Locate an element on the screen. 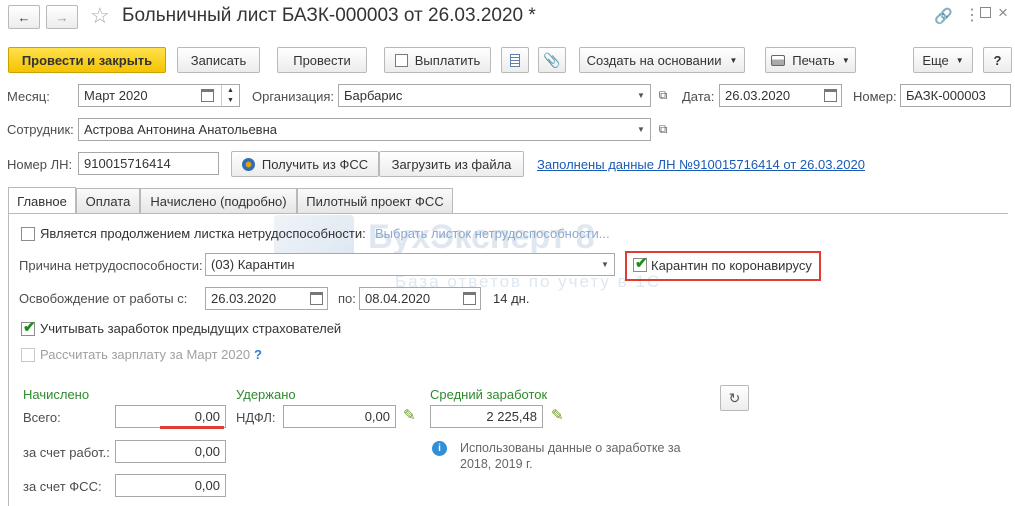 This screenshot has width=1015, height=506. create-based-on-label: Создать на основании is located at coordinates (654, 60).